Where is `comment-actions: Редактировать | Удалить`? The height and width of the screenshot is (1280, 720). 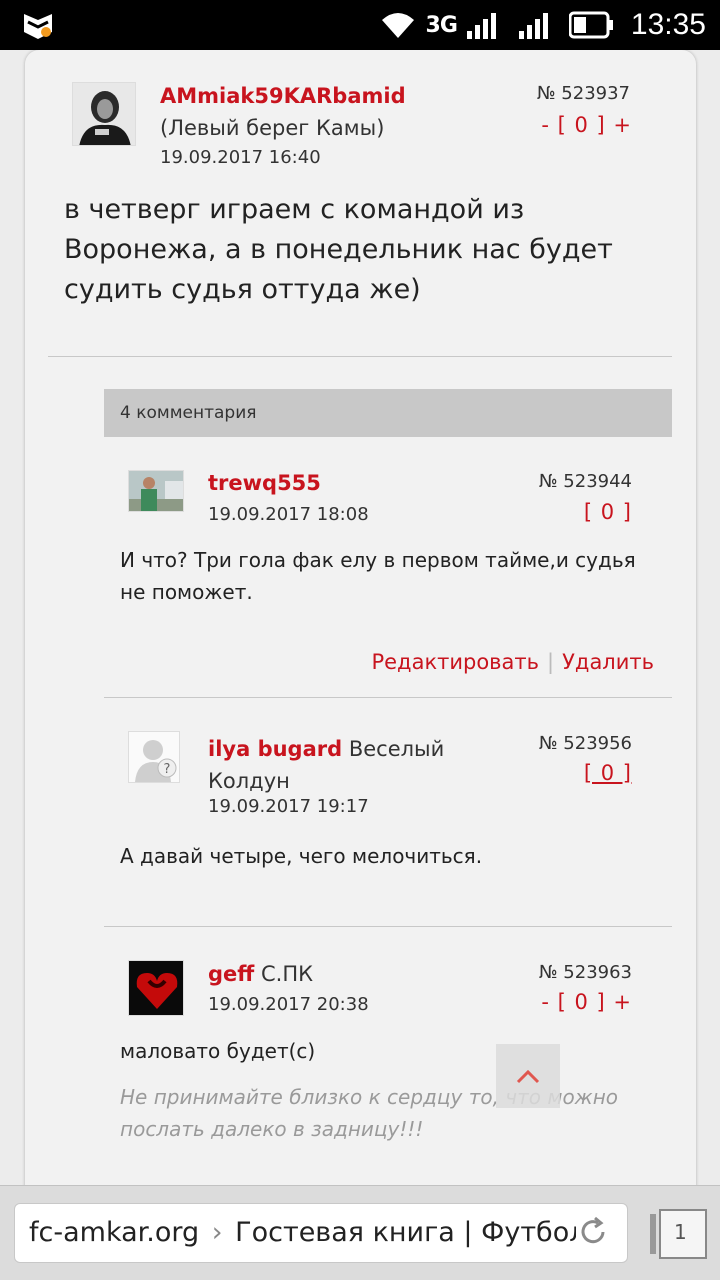
comment-actions: Редактировать | Удалить is located at coordinates (512, 662).